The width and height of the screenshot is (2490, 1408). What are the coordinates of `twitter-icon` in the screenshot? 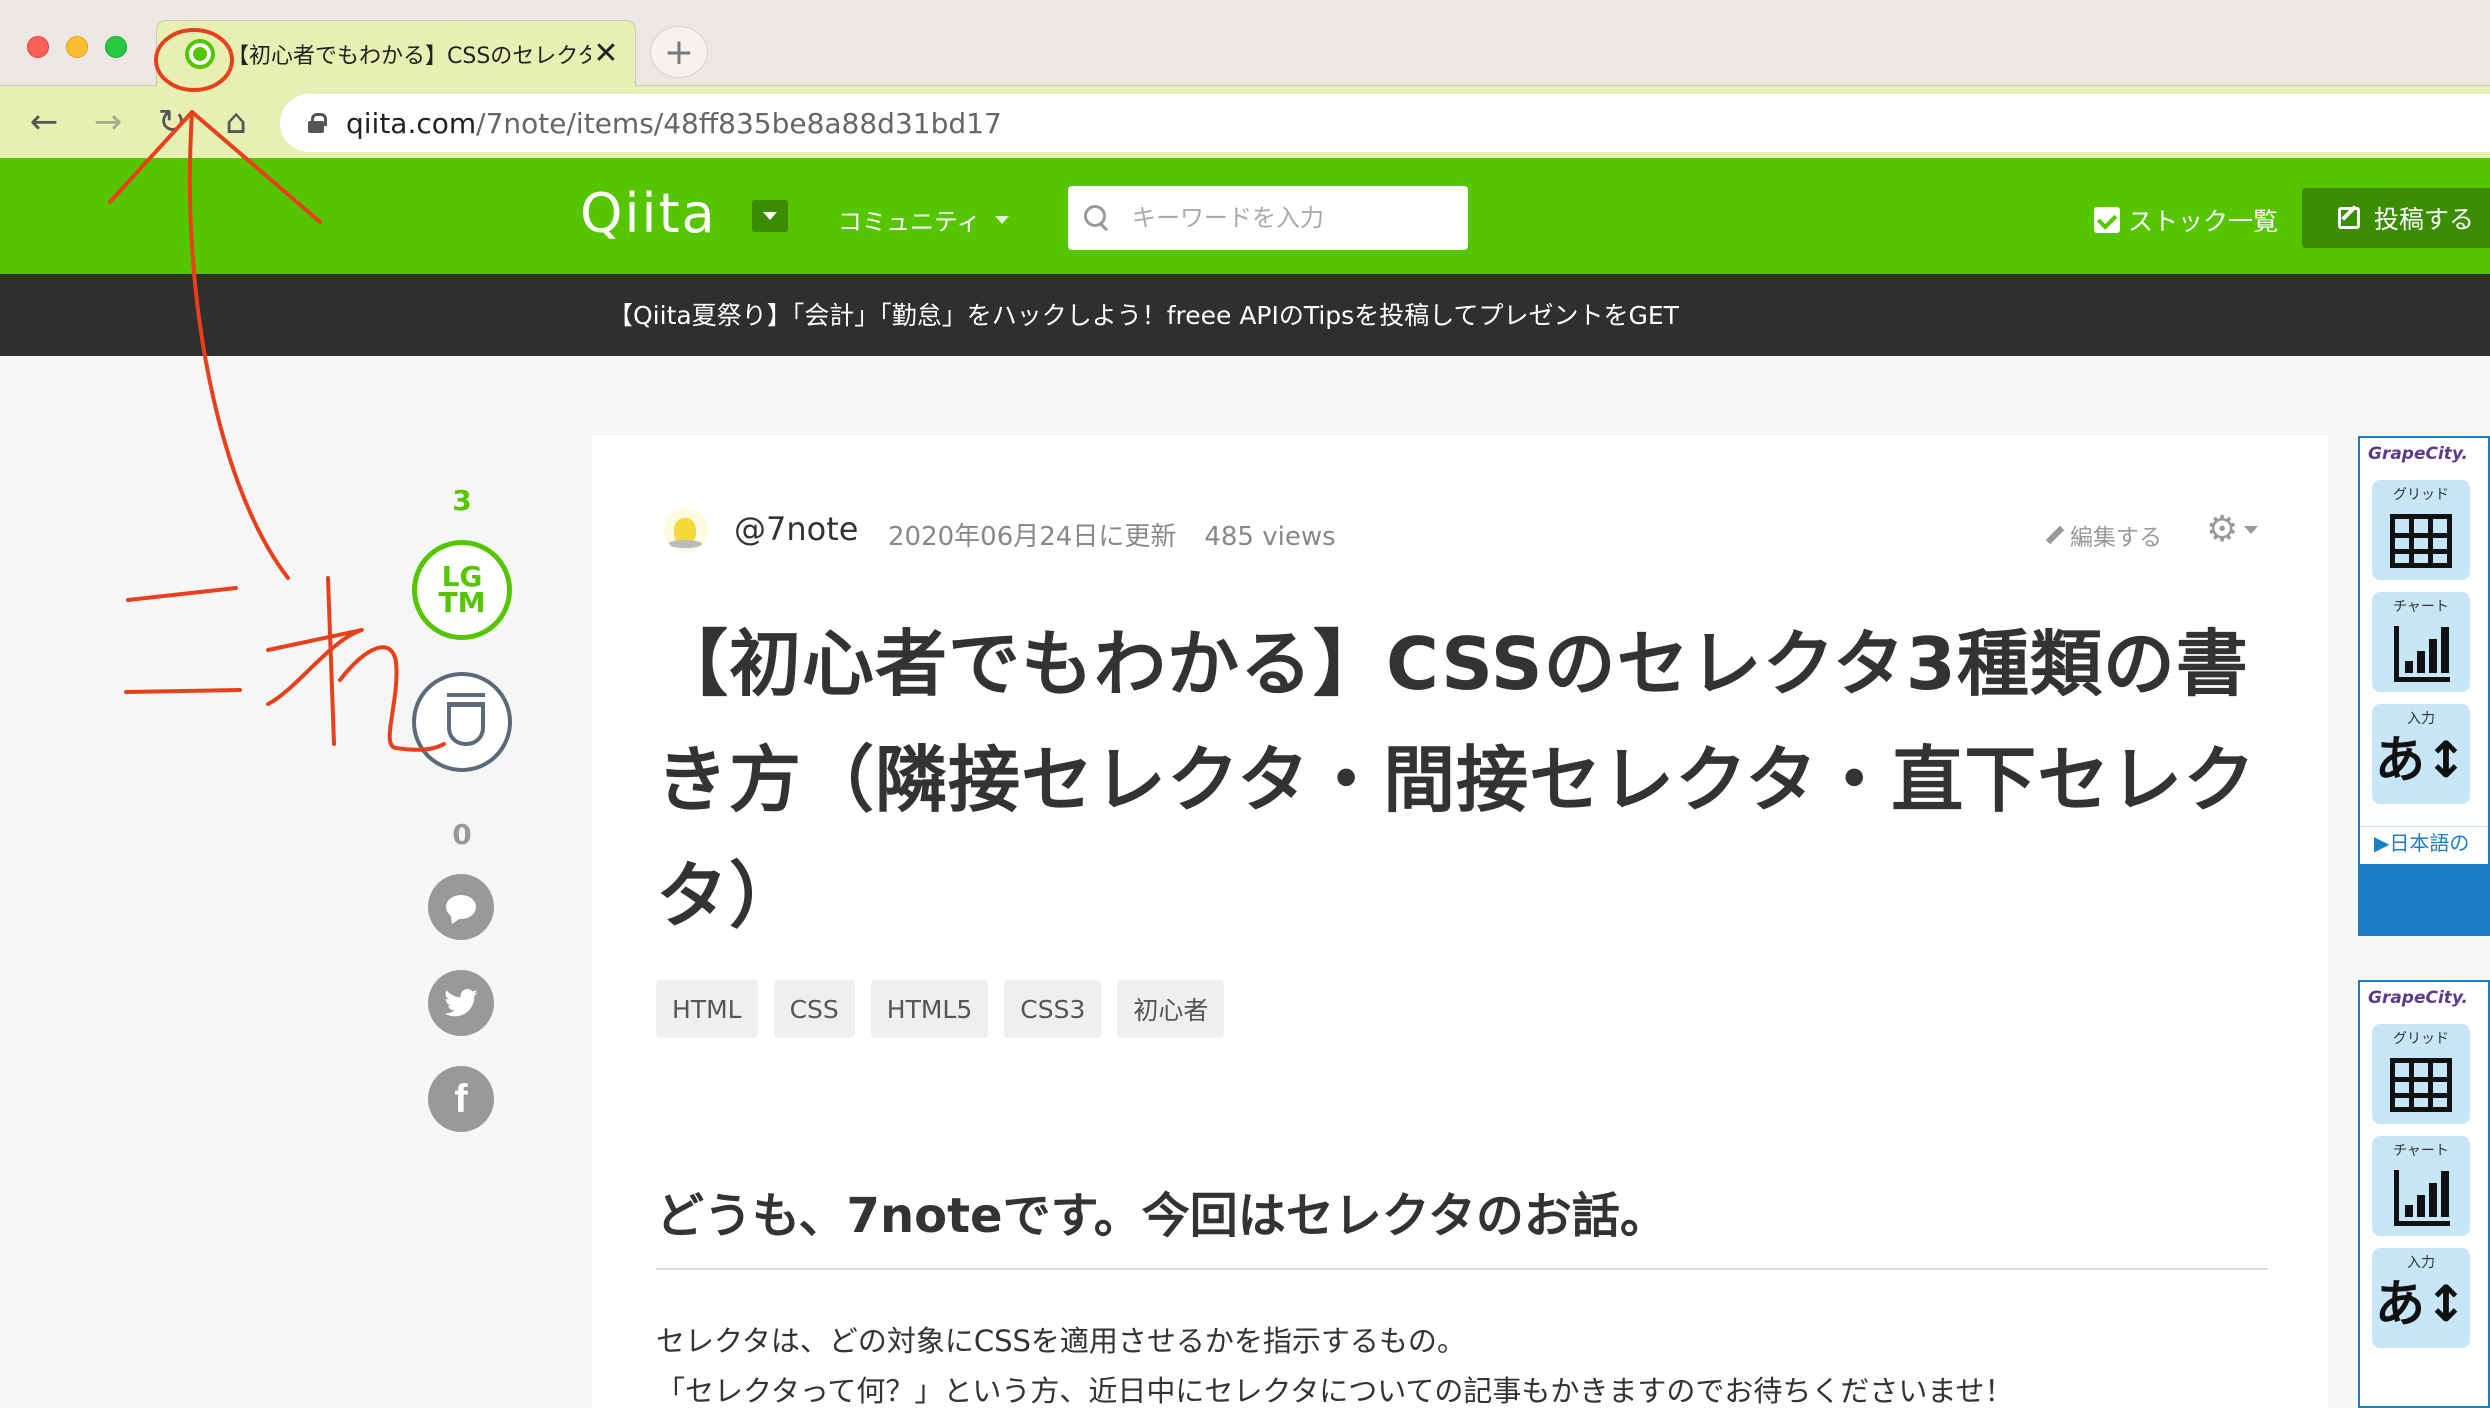 It's located at (461, 1003).